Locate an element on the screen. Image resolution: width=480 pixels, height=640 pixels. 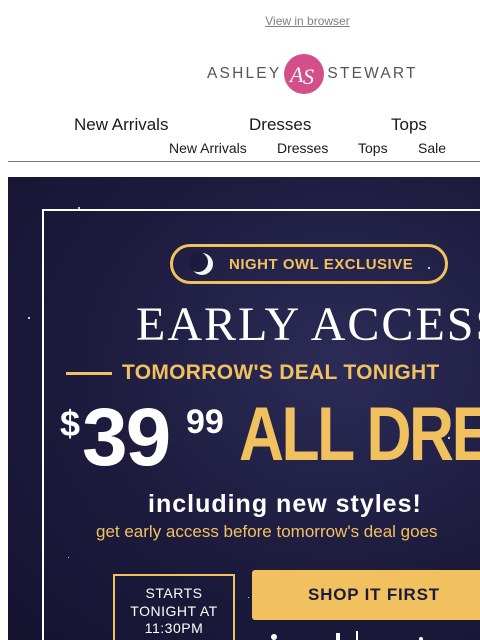
secondary-nav: New Arrivals Dresses Tops Sale is located at coordinates (240, 149).